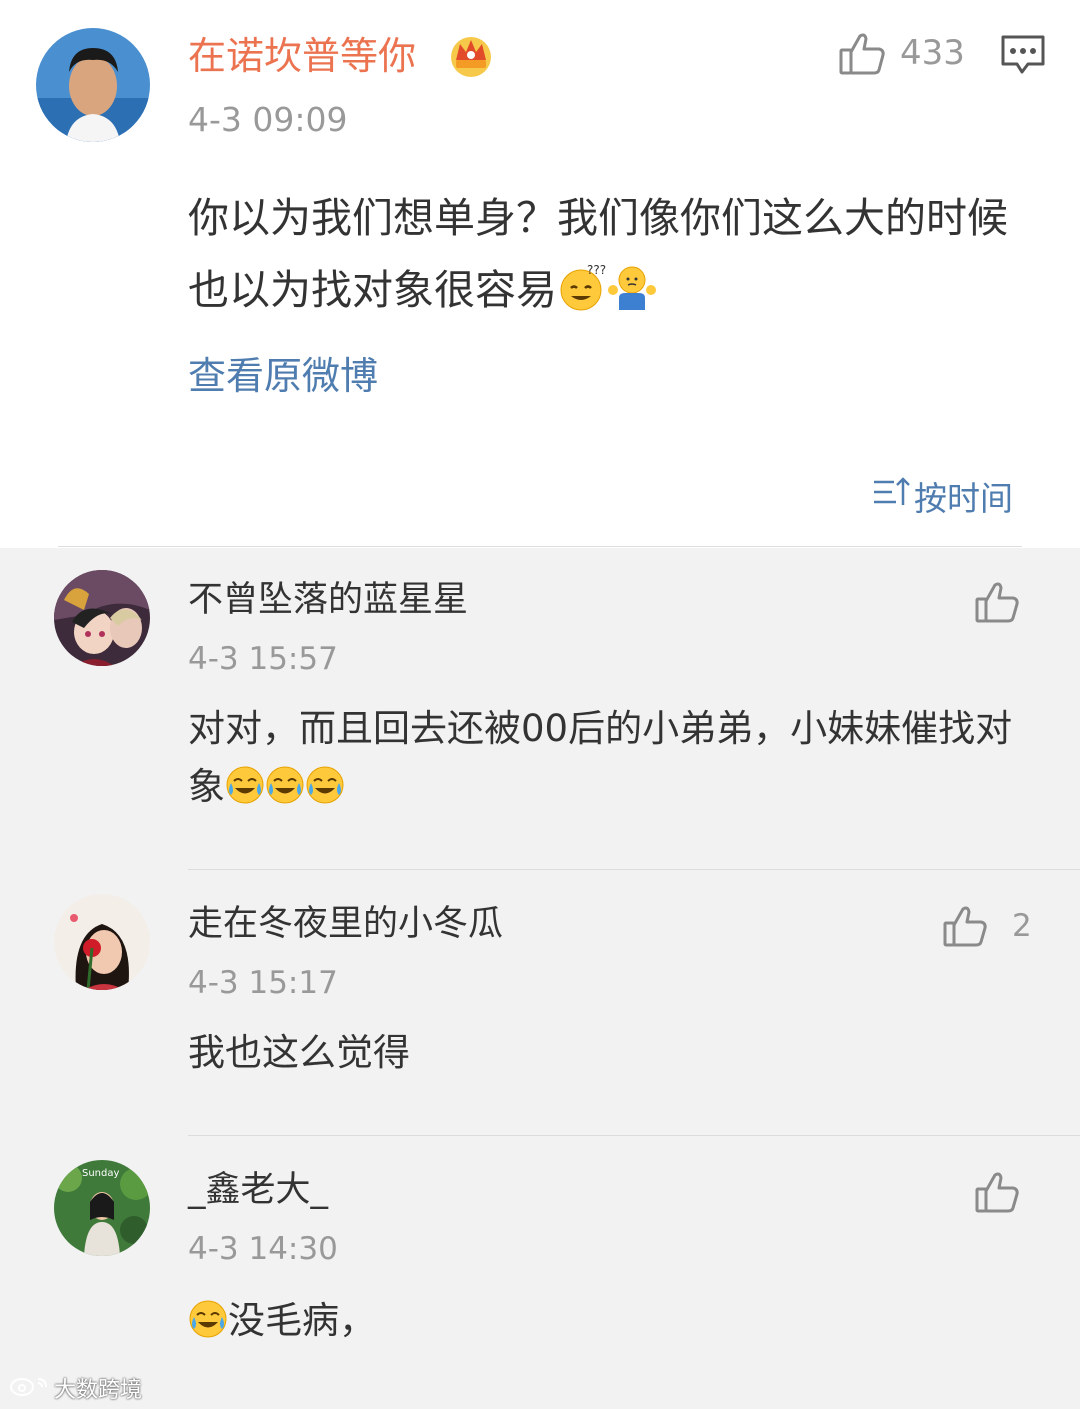  Describe the element at coordinates (603, 1321) in the screenshot. I see `reply-text: 没毛病，` at that location.